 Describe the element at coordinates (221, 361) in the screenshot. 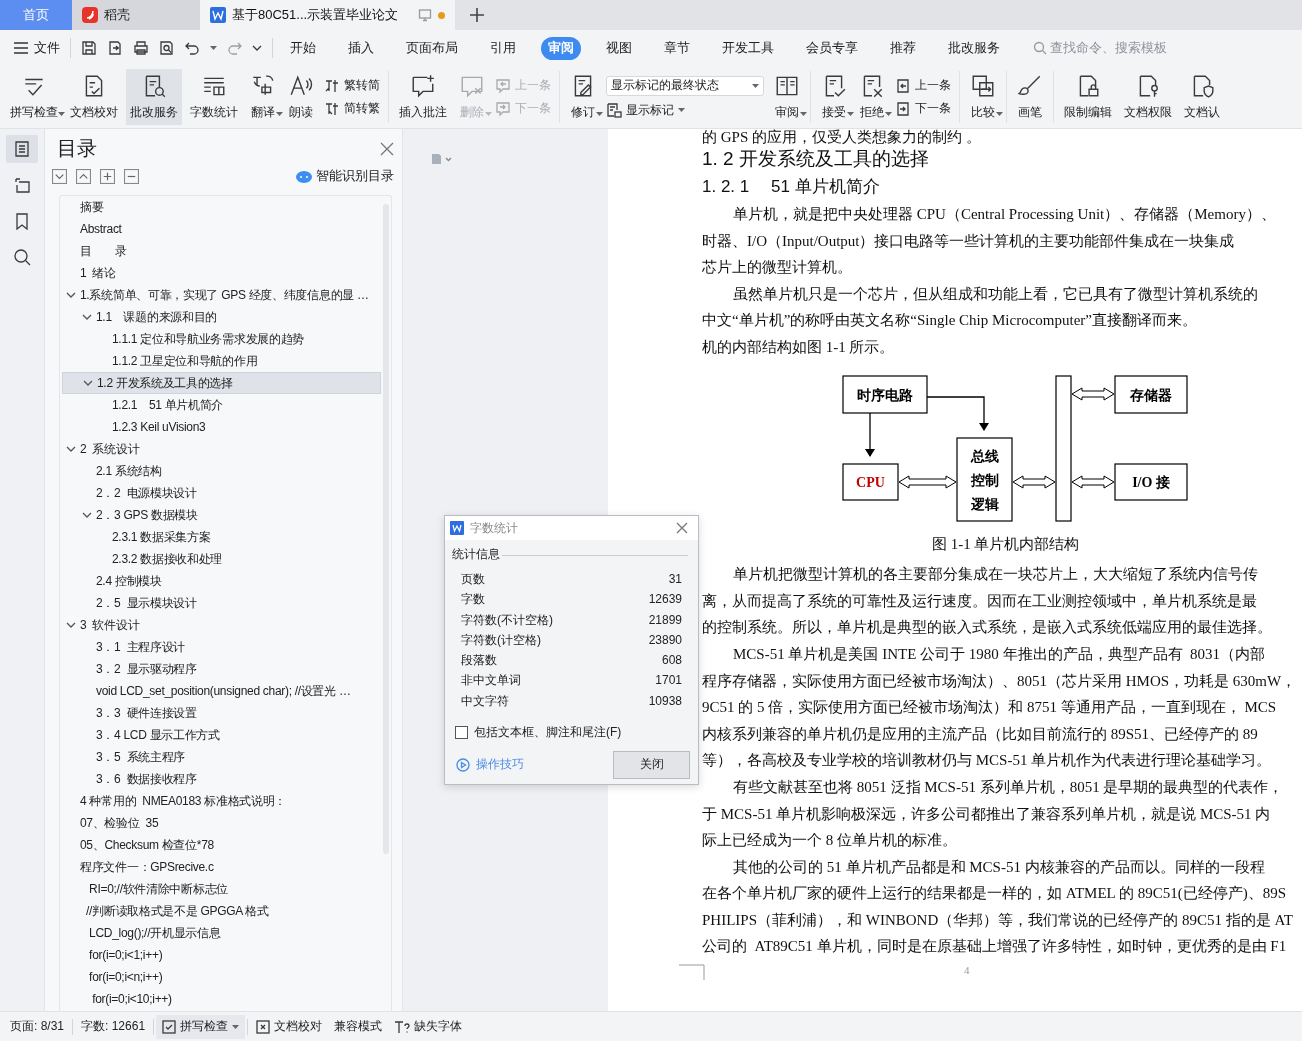

I see `outline-item: 1.1.2 卫星定位和导航的作用` at that location.